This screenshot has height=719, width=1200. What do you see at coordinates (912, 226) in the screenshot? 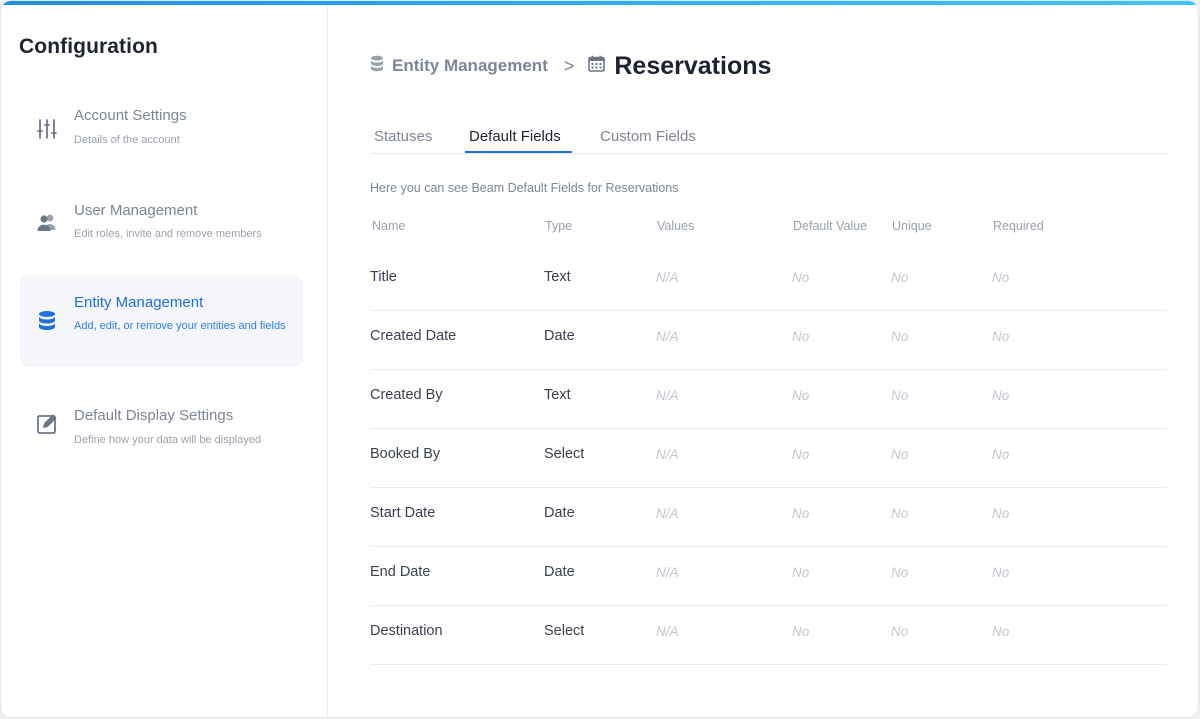
I see `column-header-unique: Unique` at bounding box center [912, 226].